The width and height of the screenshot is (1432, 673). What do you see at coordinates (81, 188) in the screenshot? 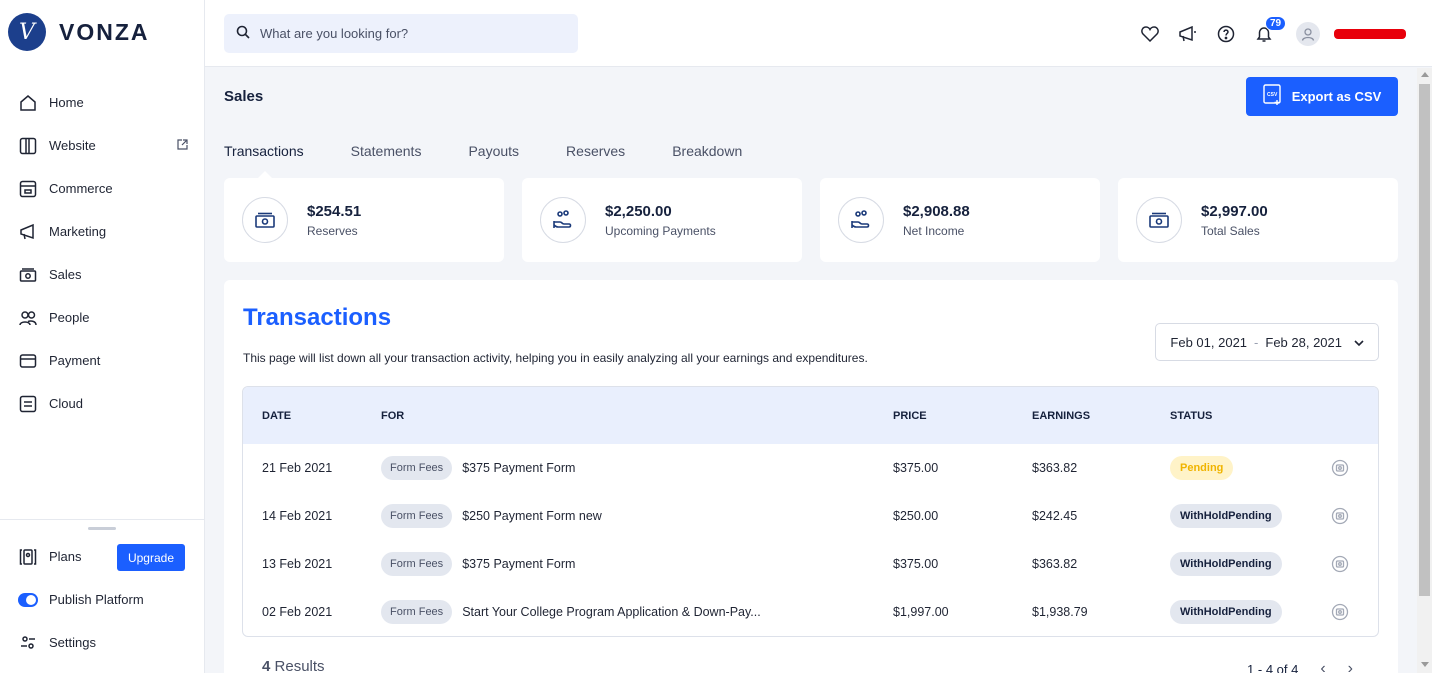
I see `sidebar-item-label: Commerce` at bounding box center [81, 188].